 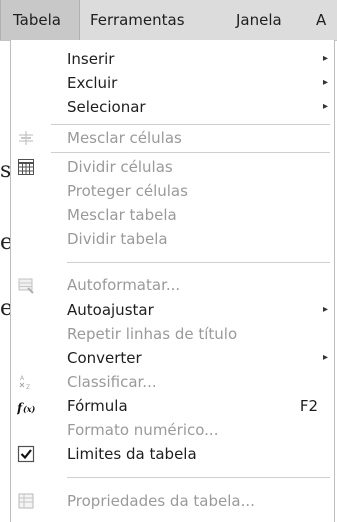 What do you see at coordinates (117, 239) in the screenshot?
I see `menu-item-label: Dividir tabela` at bounding box center [117, 239].